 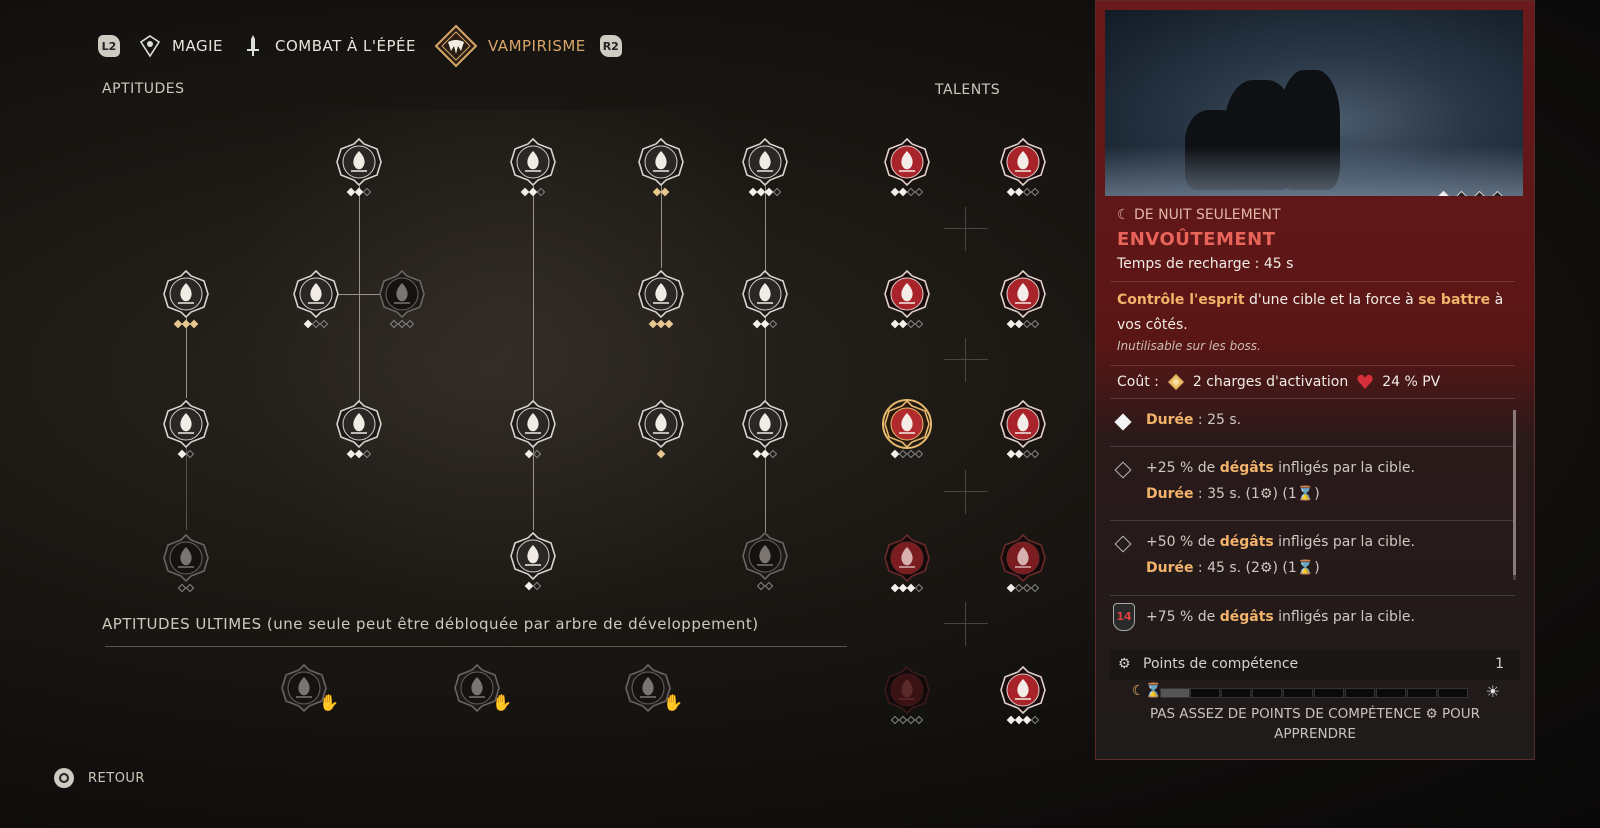 What do you see at coordinates (533, 167) in the screenshot?
I see `skill-node-fangs-bite` at bounding box center [533, 167].